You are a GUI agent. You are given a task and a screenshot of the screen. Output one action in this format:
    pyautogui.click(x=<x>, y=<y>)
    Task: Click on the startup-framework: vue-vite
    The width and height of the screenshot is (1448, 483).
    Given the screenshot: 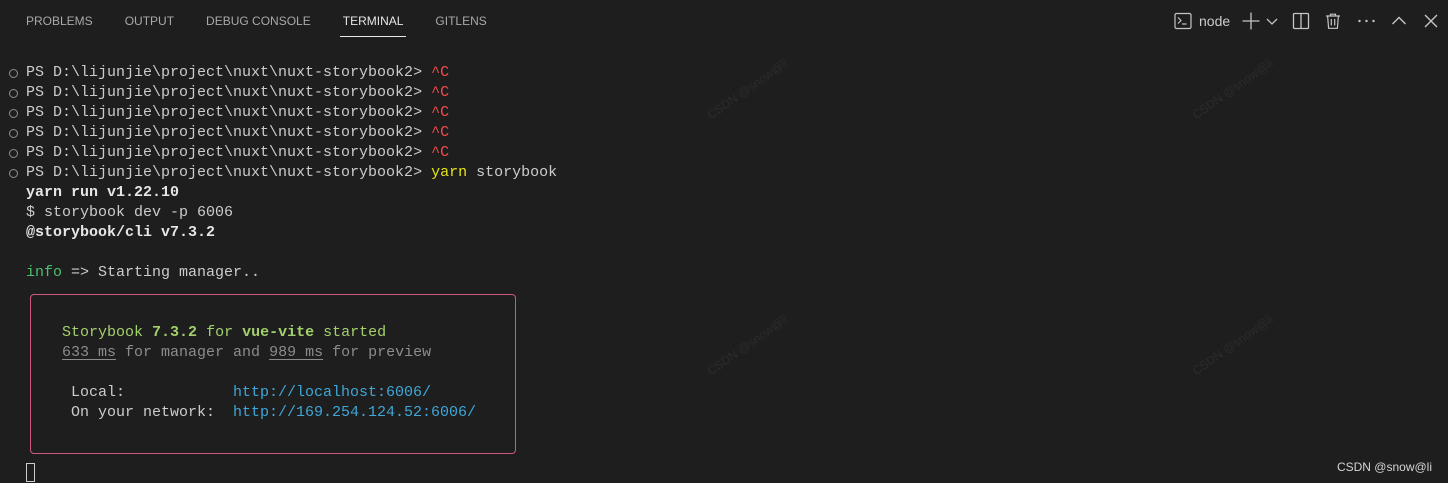 What is the action you would take?
    pyautogui.click(x=278, y=332)
    